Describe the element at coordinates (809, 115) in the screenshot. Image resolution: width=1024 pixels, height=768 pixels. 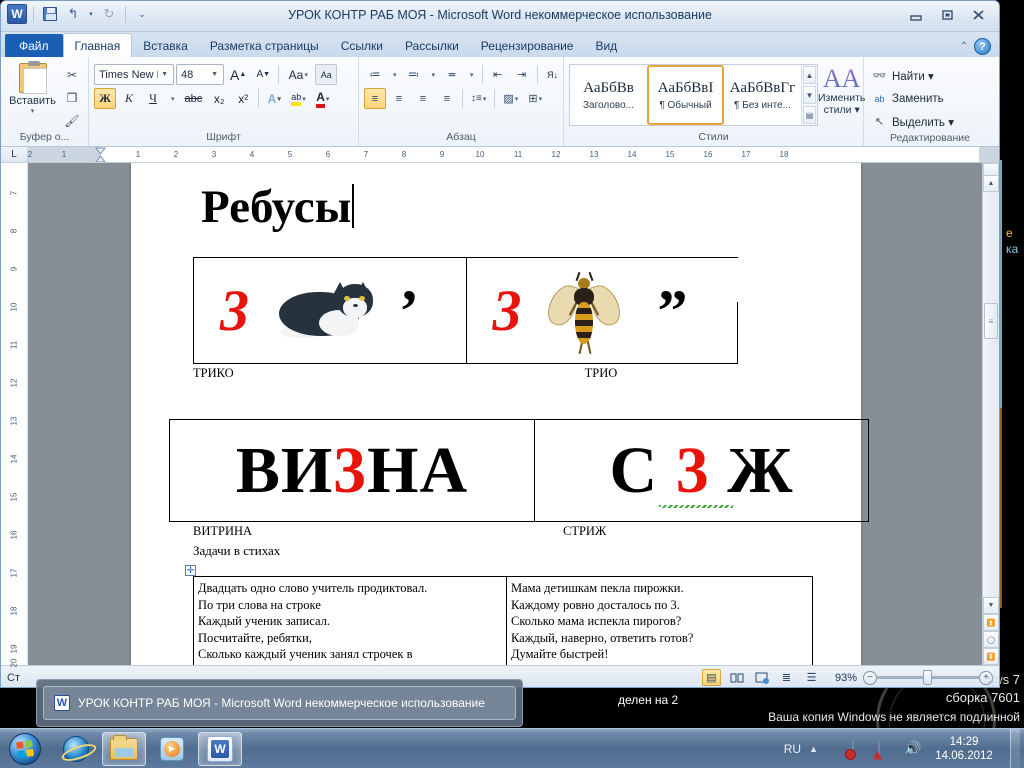
I see `styles-more-icon: ▤` at that location.